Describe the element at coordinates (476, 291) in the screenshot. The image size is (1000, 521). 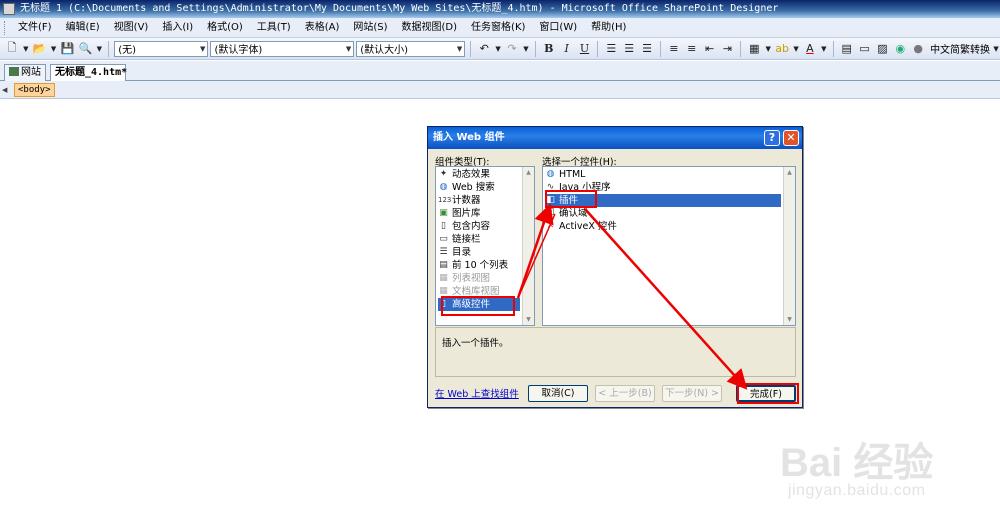
I see `list-item-label: 文档库视图` at that location.